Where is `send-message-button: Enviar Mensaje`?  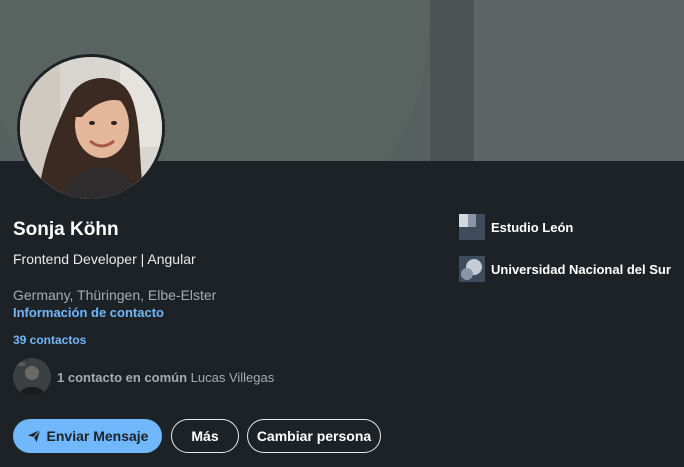
send-message-button: Enviar Mensaje is located at coordinates (87, 436).